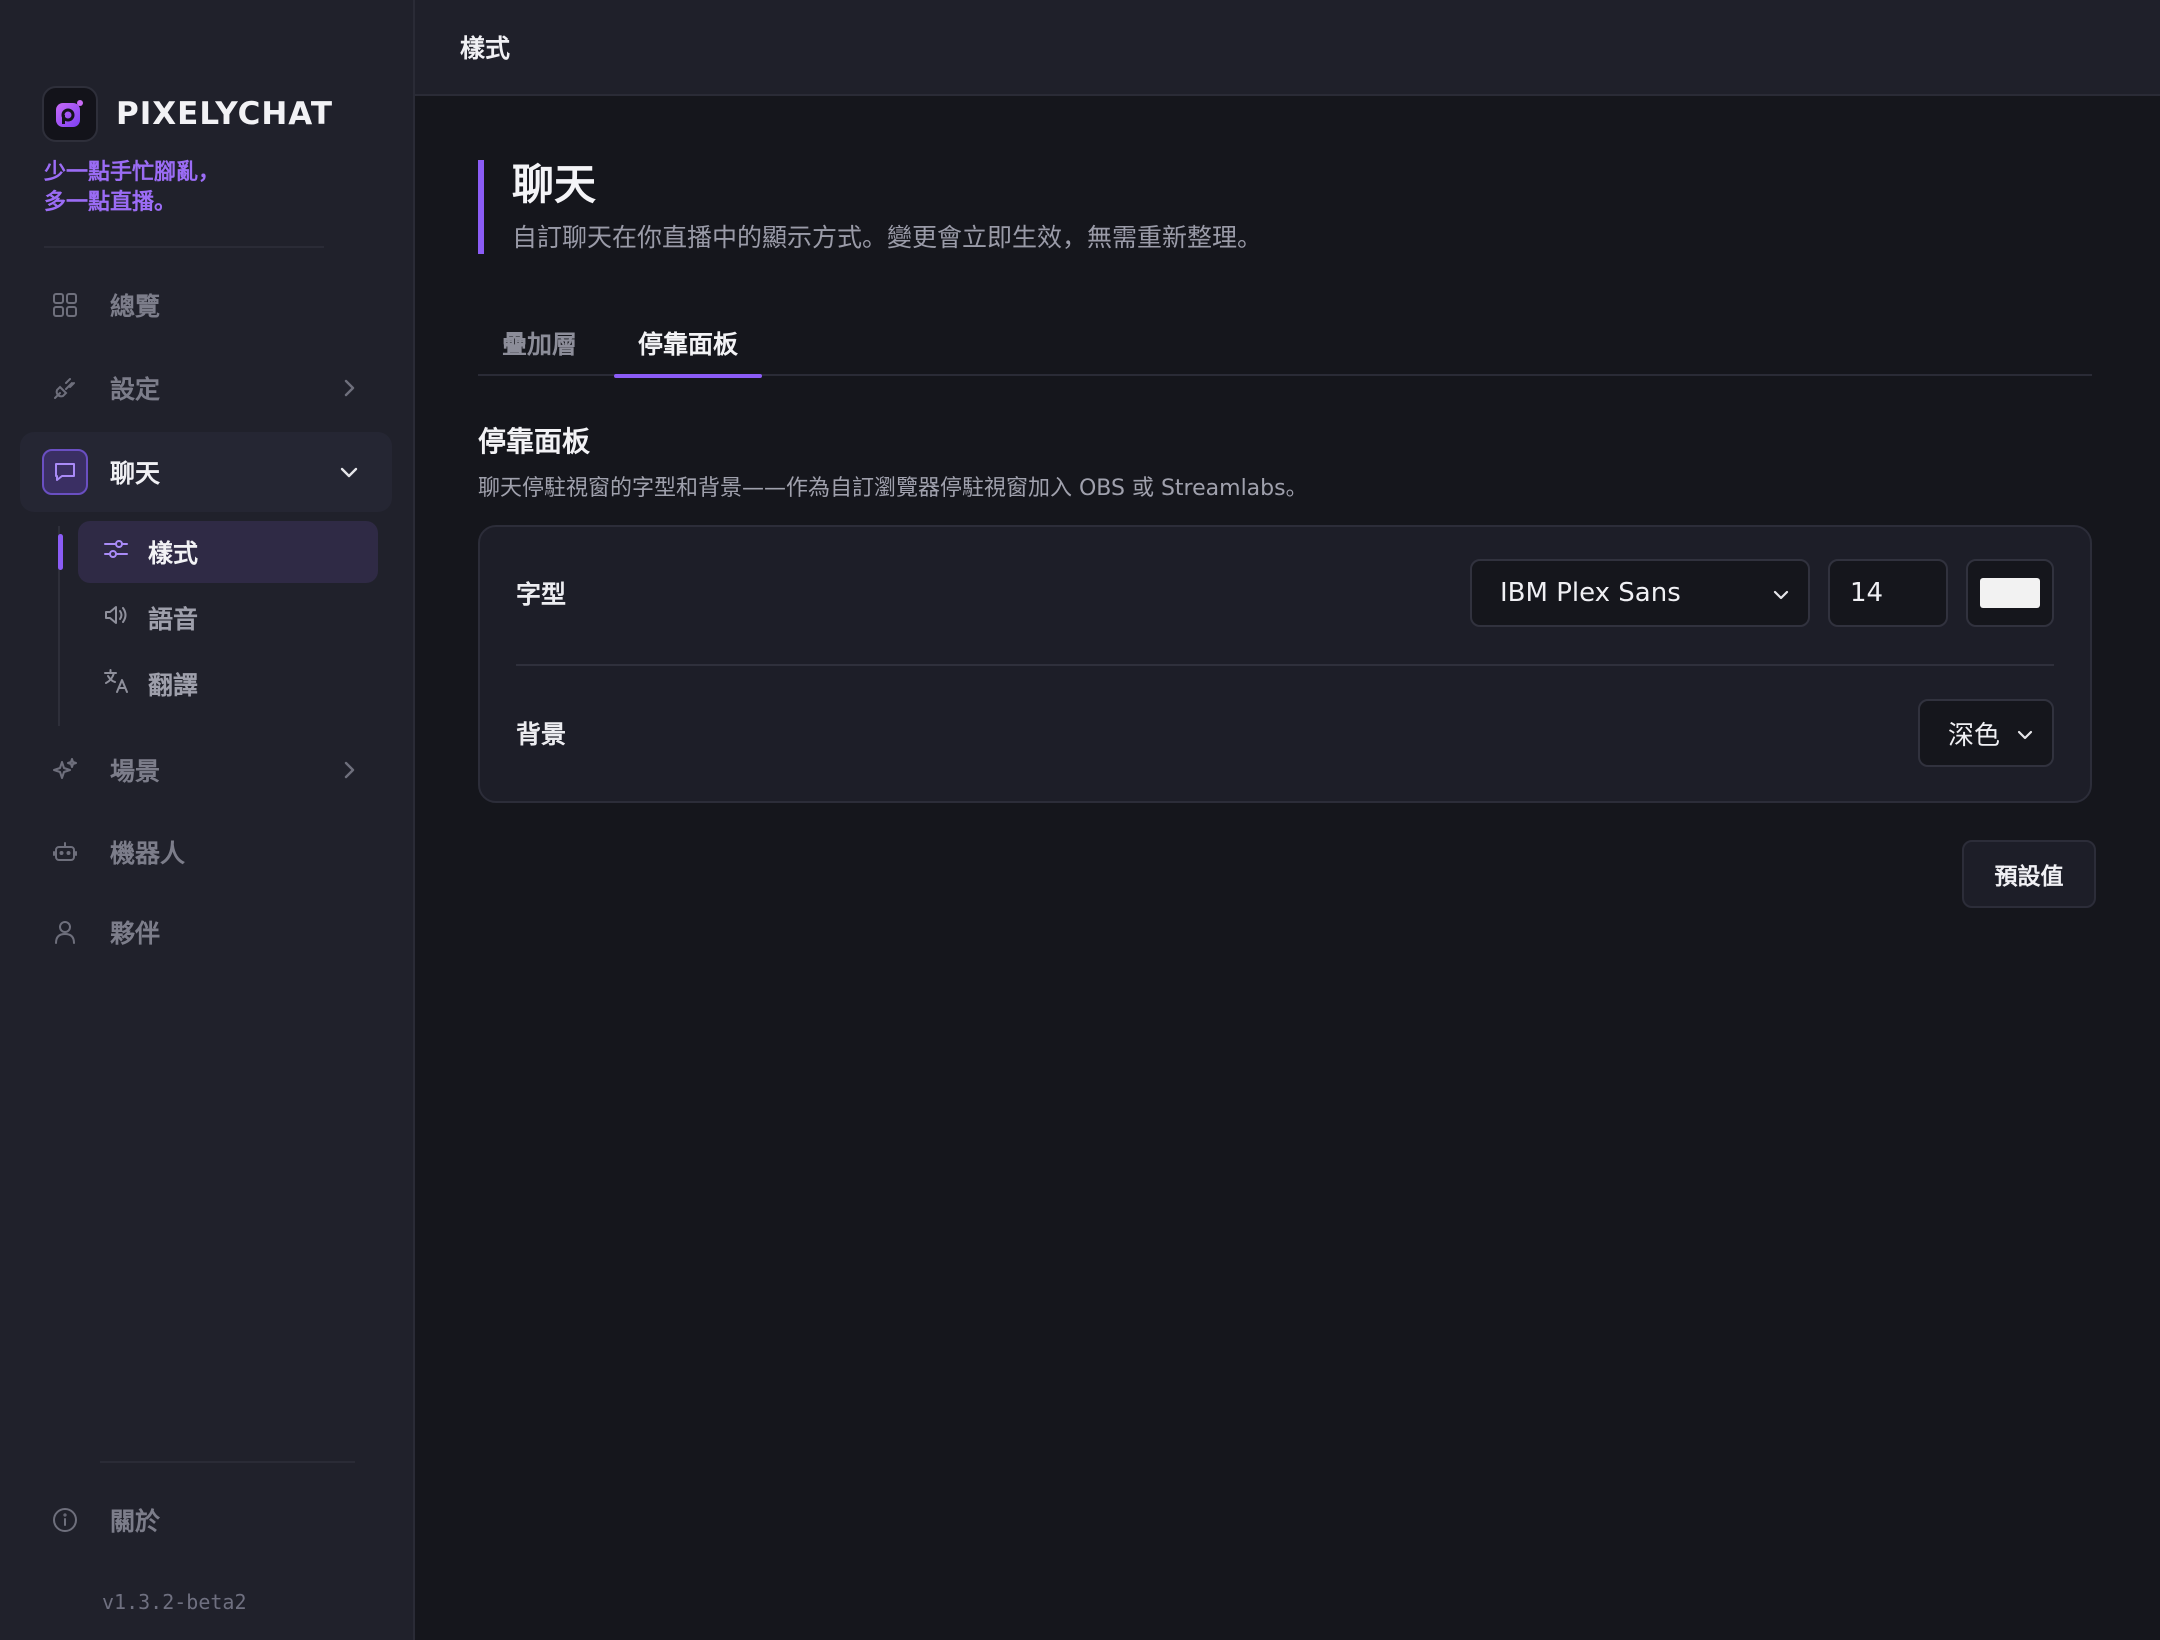  Describe the element at coordinates (65, 852) in the screenshot. I see `robot-icon` at that location.